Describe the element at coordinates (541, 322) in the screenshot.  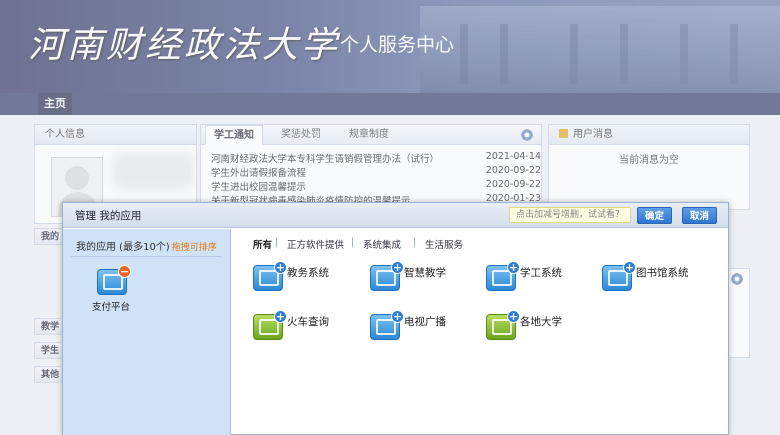
I see `app-label: 各地大学` at that location.